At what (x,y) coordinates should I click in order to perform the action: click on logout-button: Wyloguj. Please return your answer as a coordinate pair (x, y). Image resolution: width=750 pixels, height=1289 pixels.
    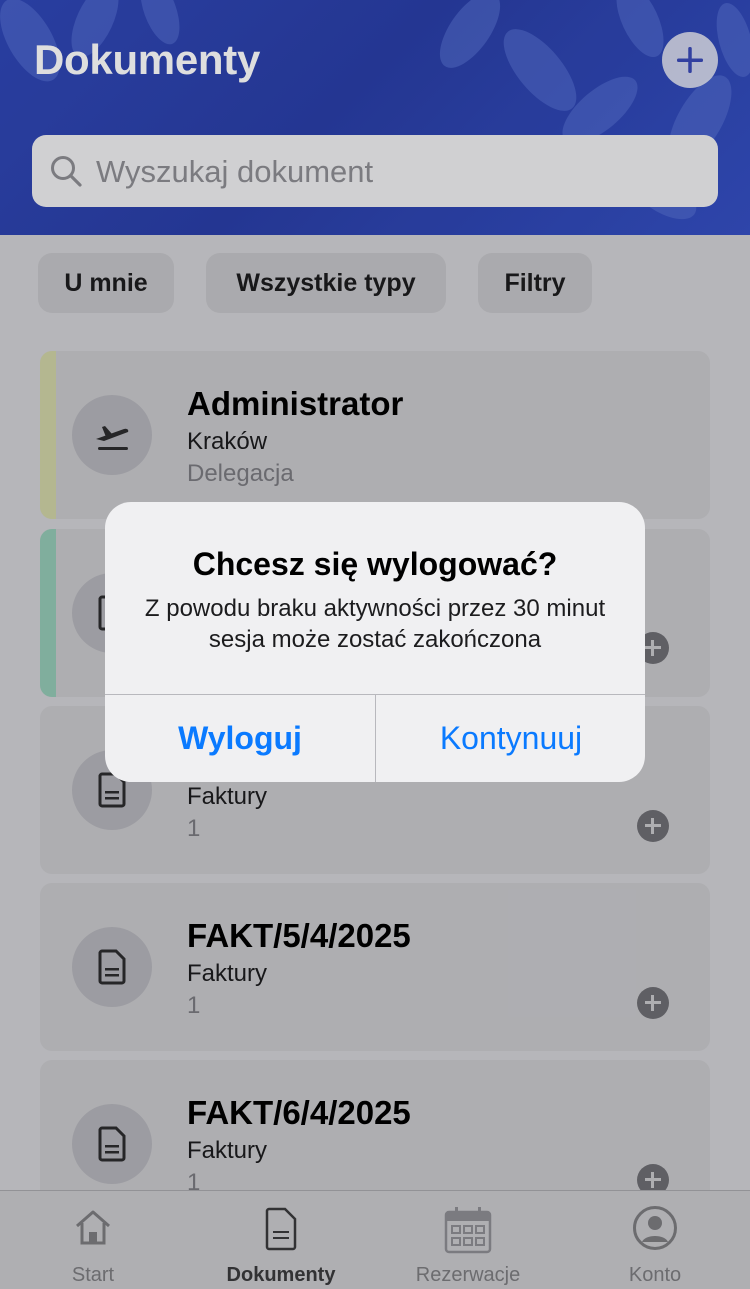
    Looking at the image, I should click on (240, 738).